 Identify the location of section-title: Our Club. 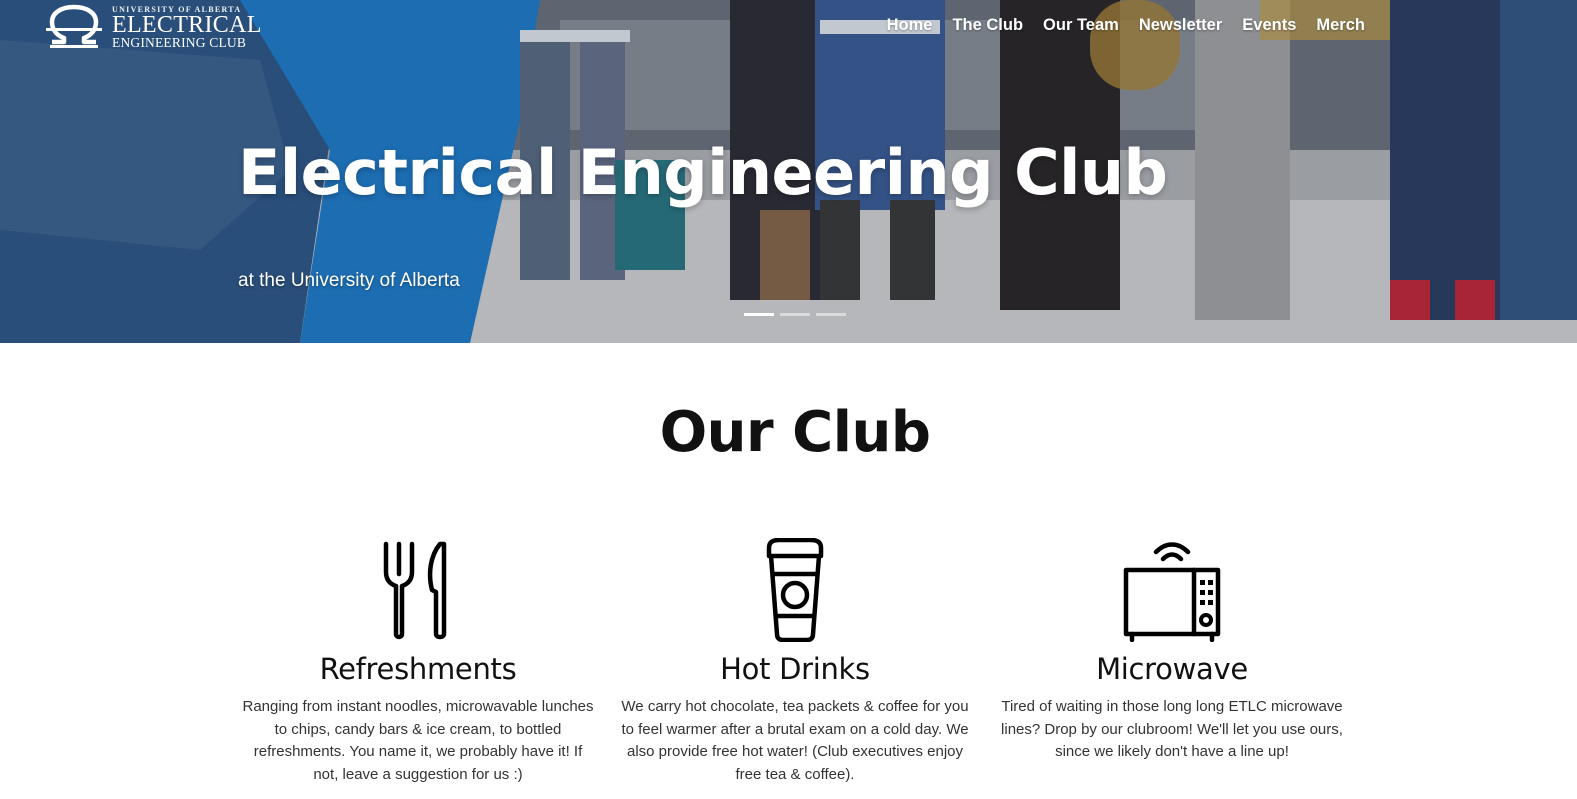
(795, 432).